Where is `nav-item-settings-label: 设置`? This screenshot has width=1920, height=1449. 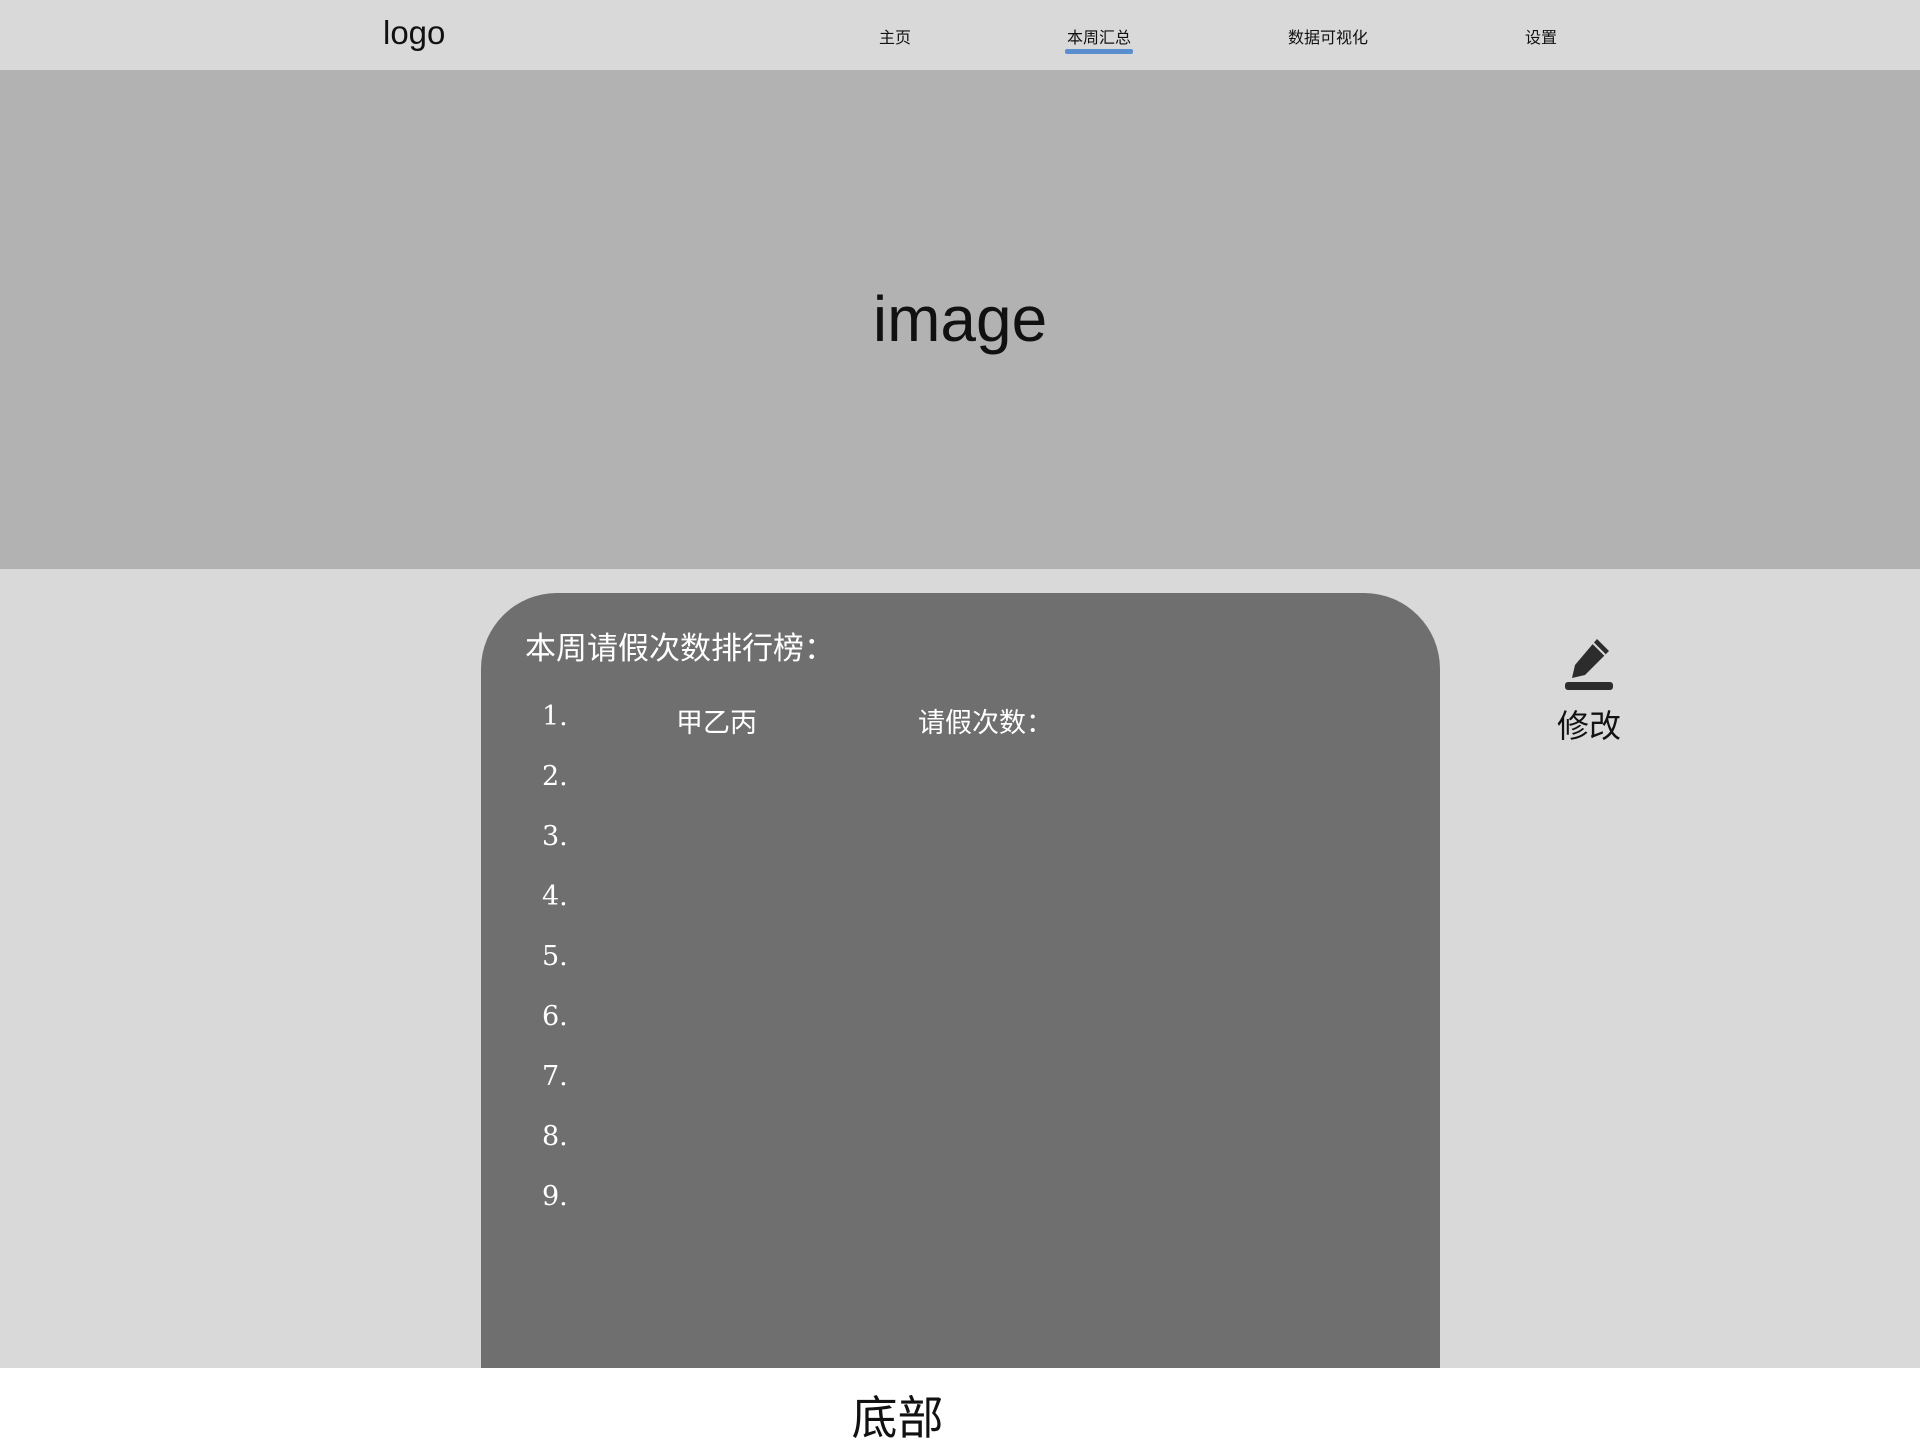 nav-item-settings-label: 设置 is located at coordinates (1541, 37).